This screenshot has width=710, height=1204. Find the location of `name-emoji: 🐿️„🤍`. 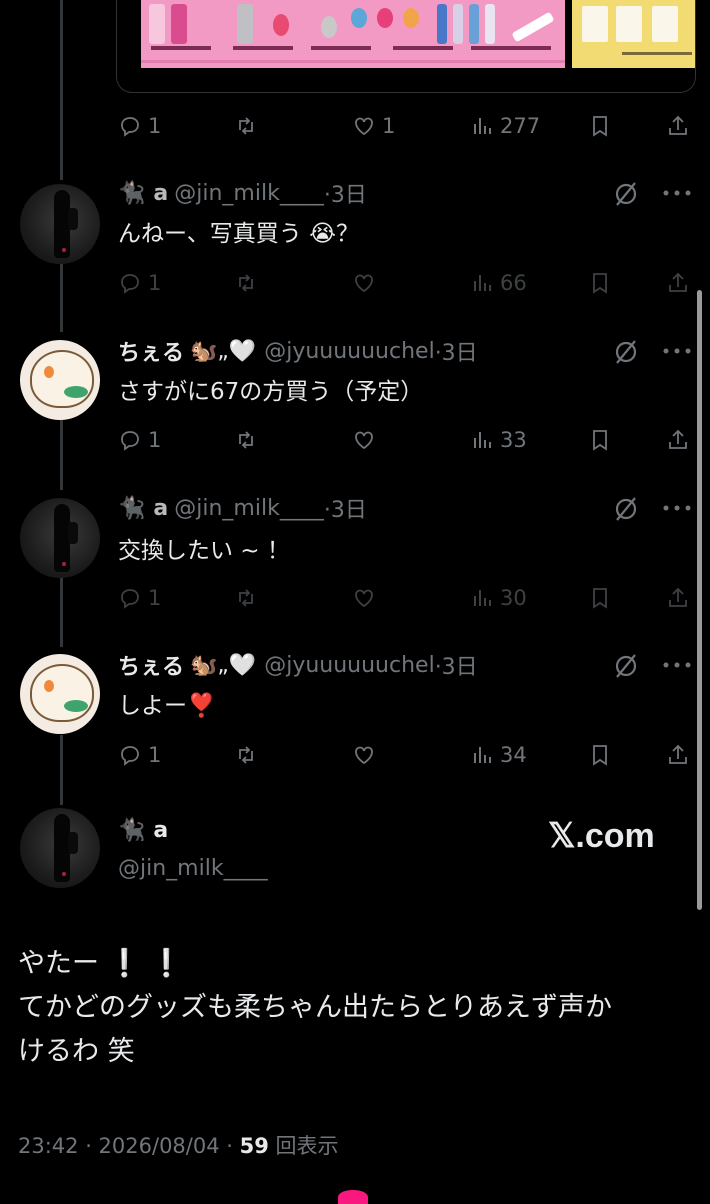

name-emoji: 🐿️„🤍 is located at coordinates (223, 665).